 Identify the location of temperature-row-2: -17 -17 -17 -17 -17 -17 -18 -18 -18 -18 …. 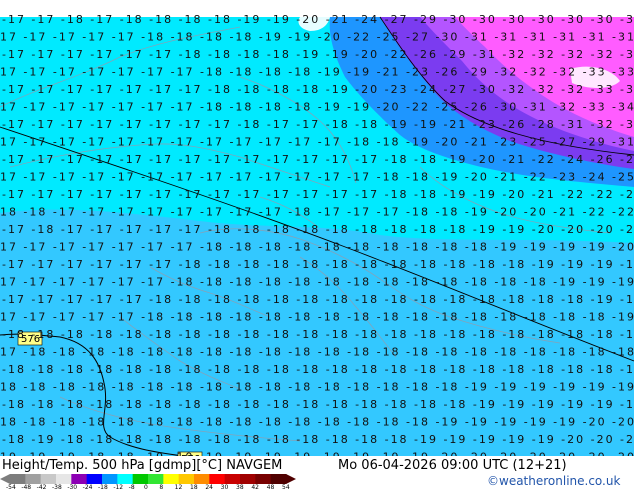
(318, 54).